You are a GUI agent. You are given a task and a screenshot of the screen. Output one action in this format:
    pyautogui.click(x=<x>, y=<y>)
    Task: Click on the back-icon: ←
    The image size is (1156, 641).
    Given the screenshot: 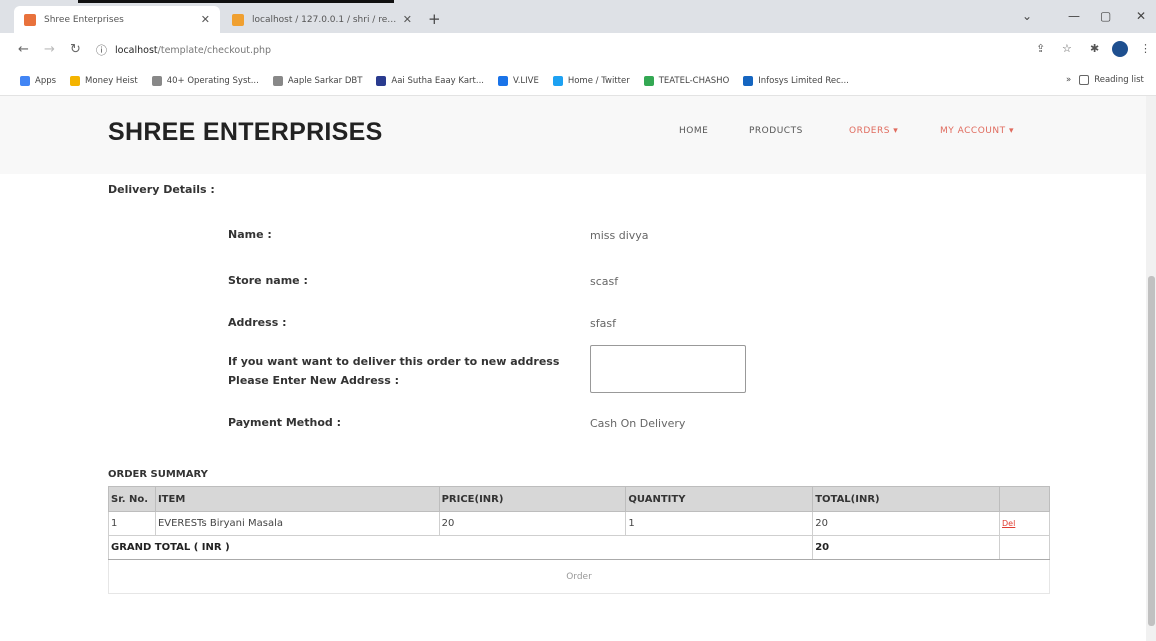 What is the action you would take?
    pyautogui.click(x=23, y=49)
    